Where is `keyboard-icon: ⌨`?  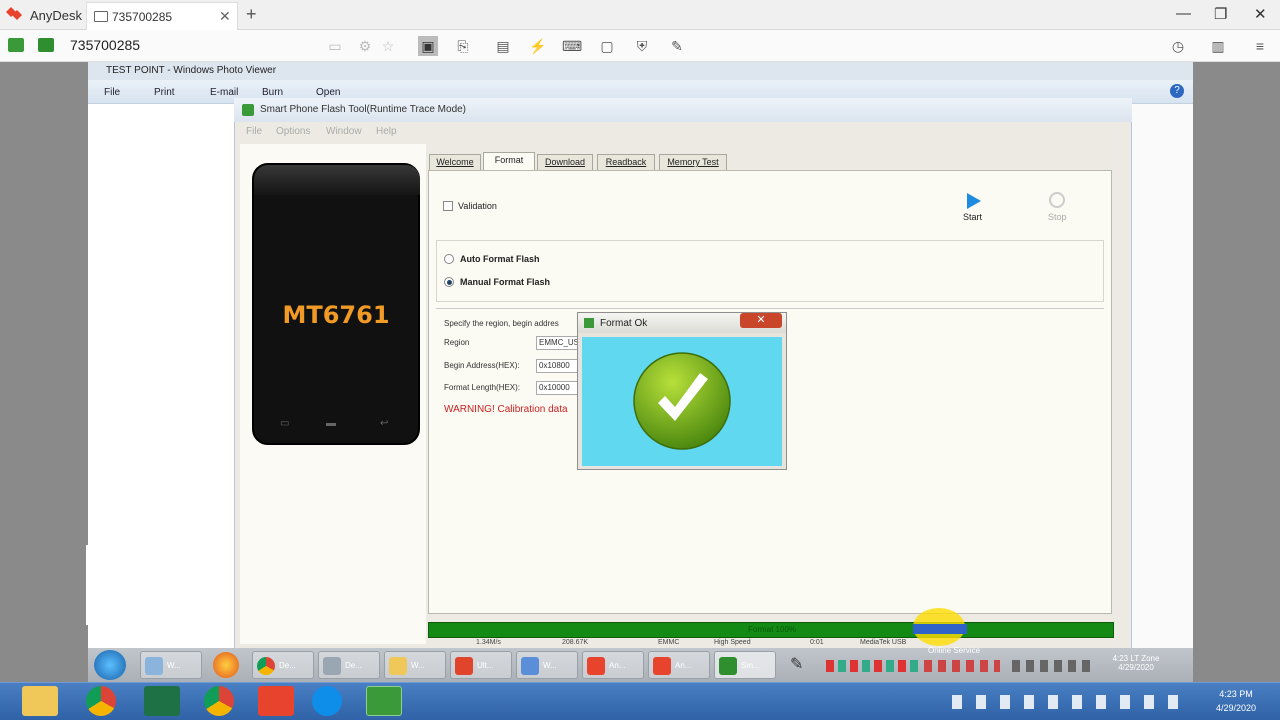 keyboard-icon: ⌨ is located at coordinates (572, 46).